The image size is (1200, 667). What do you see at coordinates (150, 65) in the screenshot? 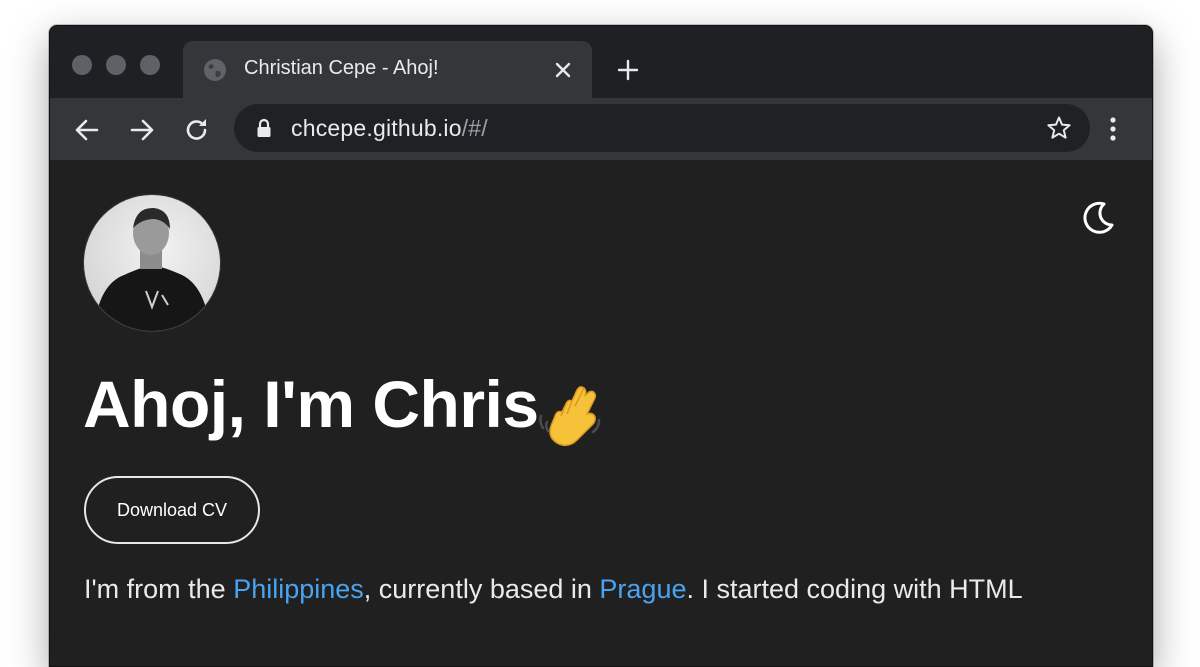
I see `window-zoom-dot` at bounding box center [150, 65].